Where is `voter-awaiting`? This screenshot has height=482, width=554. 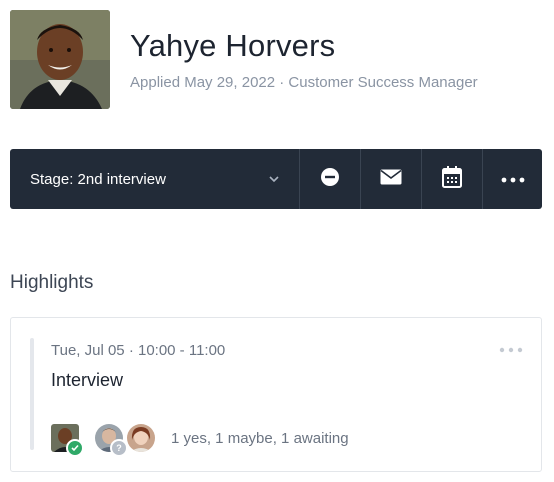 voter-awaiting is located at coordinates (141, 438).